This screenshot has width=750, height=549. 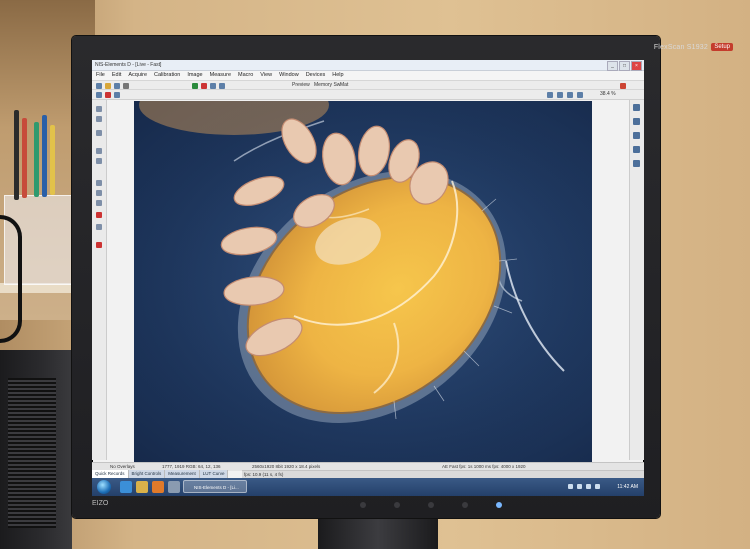 I want to click on app-title: NIS-Elements D - [Live - Fast], so click(x=128, y=65).